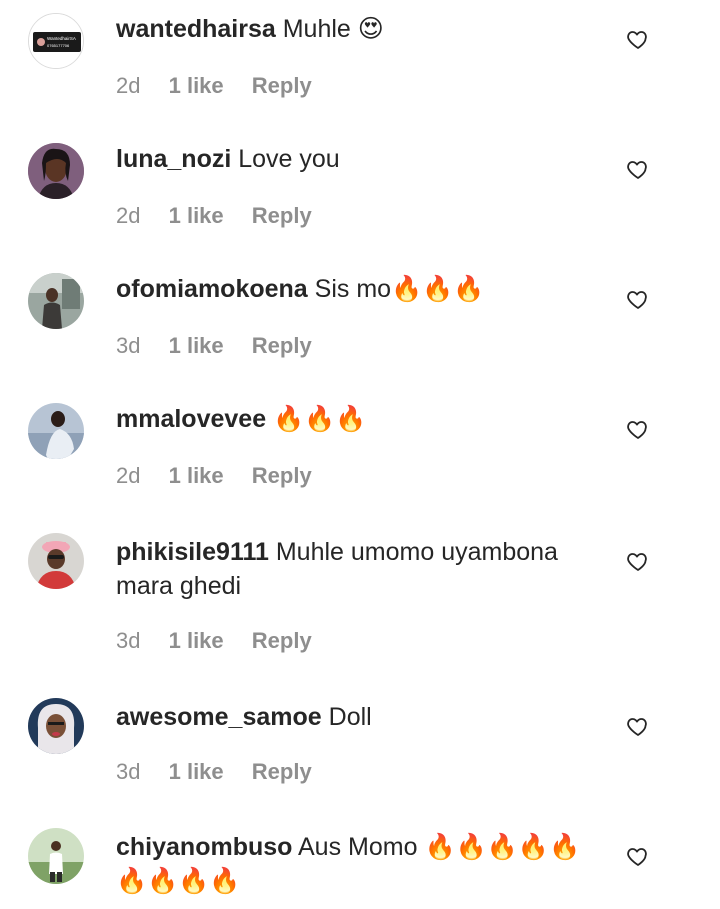 The height and width of the screenshot is (909, 720). What do you see at coordinates (219, 717) in the screenshot?
I see `comment-username: awesome_samoe` at bounding box center [219, 717].